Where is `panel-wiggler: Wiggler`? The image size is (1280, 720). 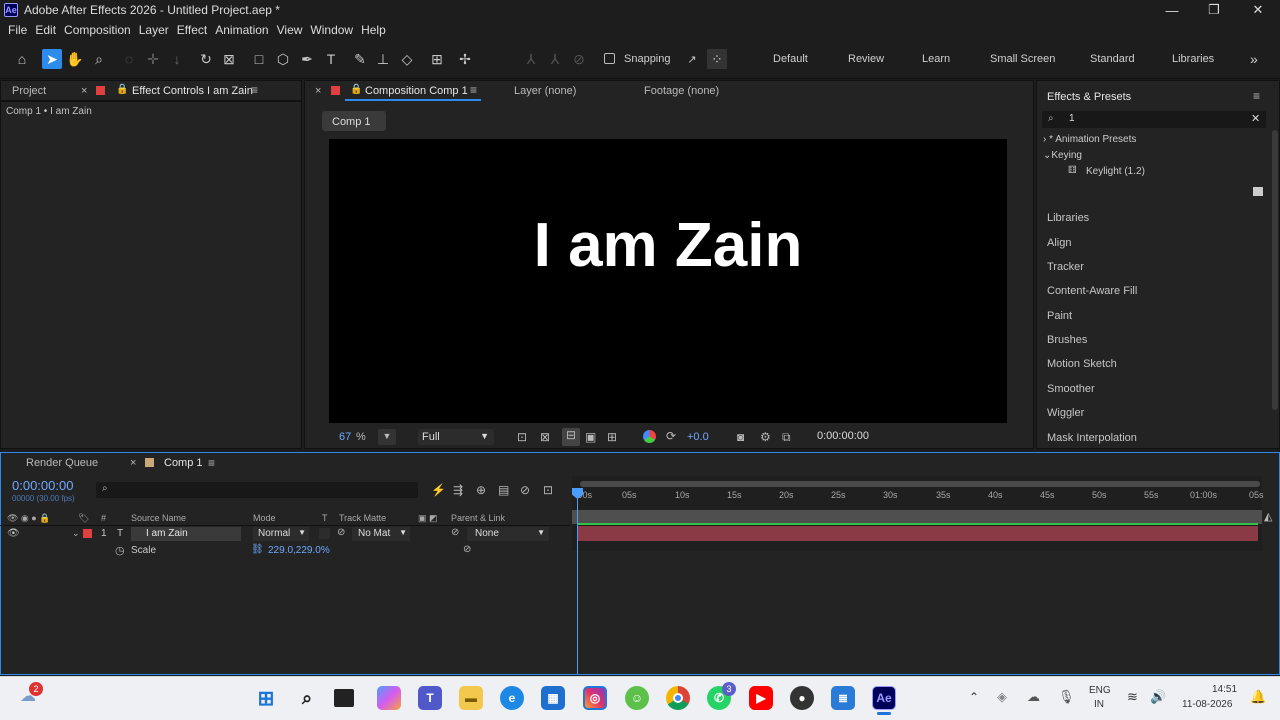
panel-wiggler: Wiggler is located at coordinates (1065, 413).